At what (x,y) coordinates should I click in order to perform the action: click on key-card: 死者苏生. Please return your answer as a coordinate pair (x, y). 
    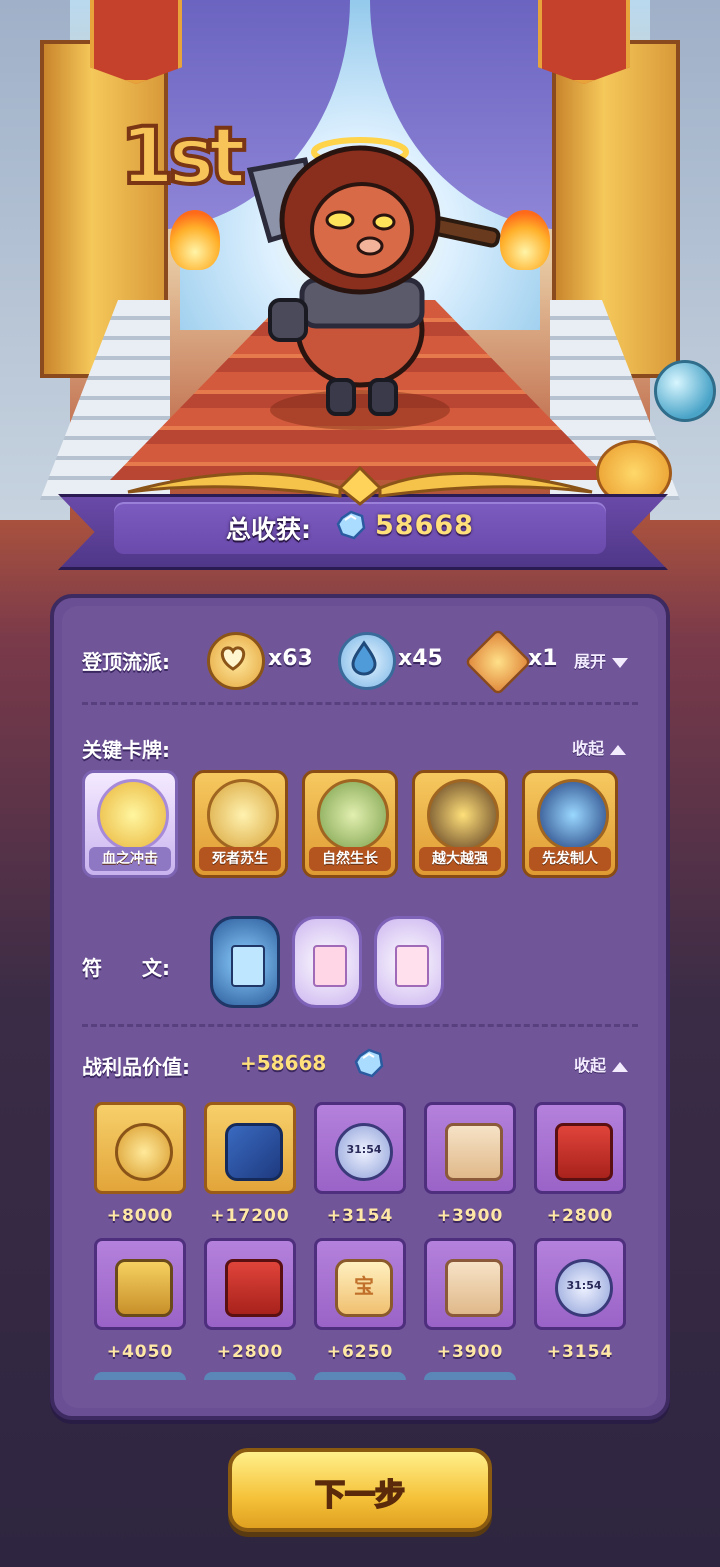
    Looking at the image, I should click on (240, 824).